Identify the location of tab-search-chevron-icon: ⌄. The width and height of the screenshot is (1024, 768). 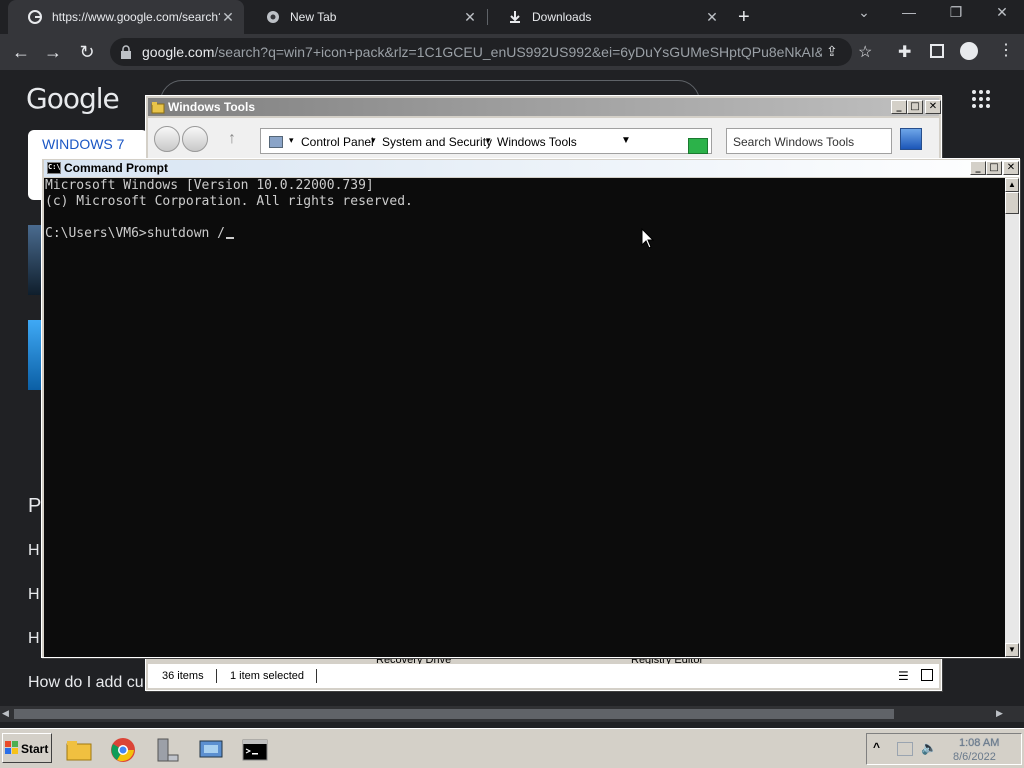
(864, 15).